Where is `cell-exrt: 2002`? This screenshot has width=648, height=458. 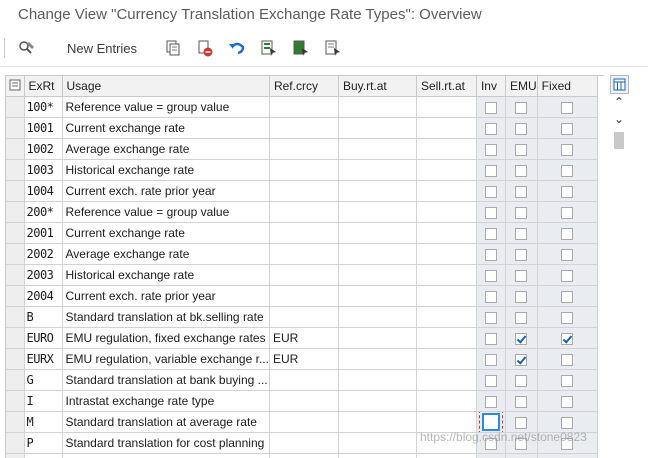
cell-exrt: 2002 is located at coordinates (43, 254).